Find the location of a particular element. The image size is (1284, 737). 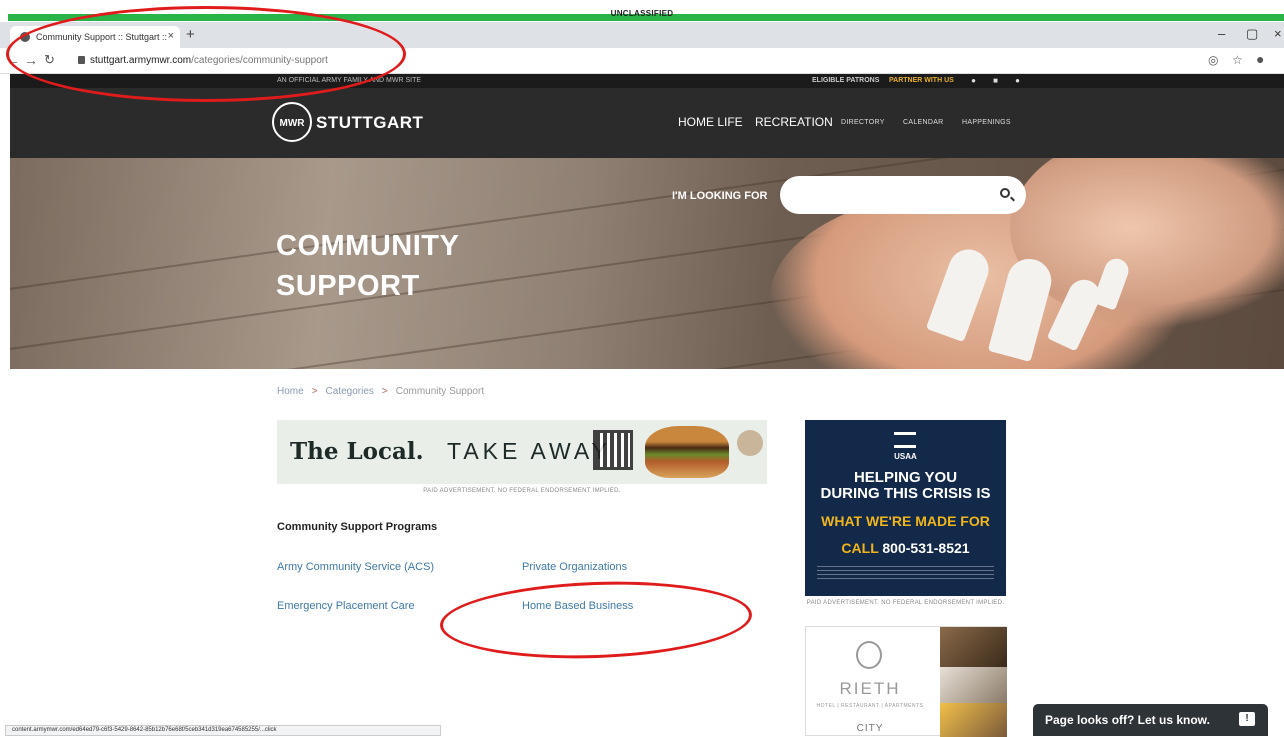

link-private-organizations: Private Organizations is located at coordinates (574, 567).